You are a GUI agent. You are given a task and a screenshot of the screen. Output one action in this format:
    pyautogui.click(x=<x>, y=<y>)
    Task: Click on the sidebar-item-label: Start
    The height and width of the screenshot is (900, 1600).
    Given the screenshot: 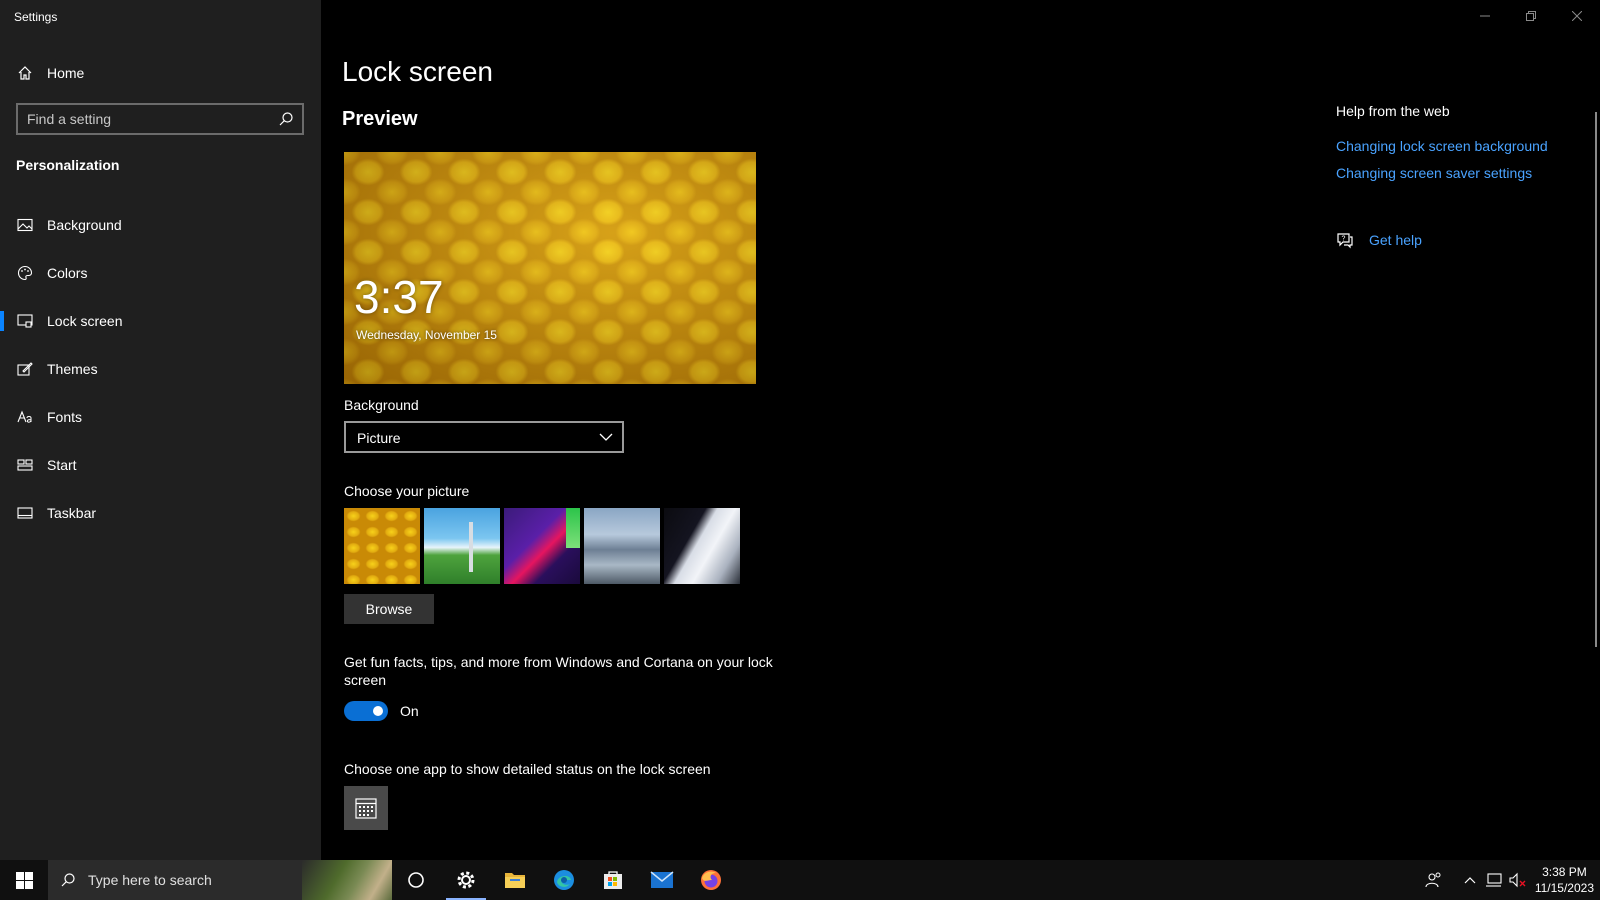 What is the action you would take?
    pyautogui.click(x=62, y=465)
    